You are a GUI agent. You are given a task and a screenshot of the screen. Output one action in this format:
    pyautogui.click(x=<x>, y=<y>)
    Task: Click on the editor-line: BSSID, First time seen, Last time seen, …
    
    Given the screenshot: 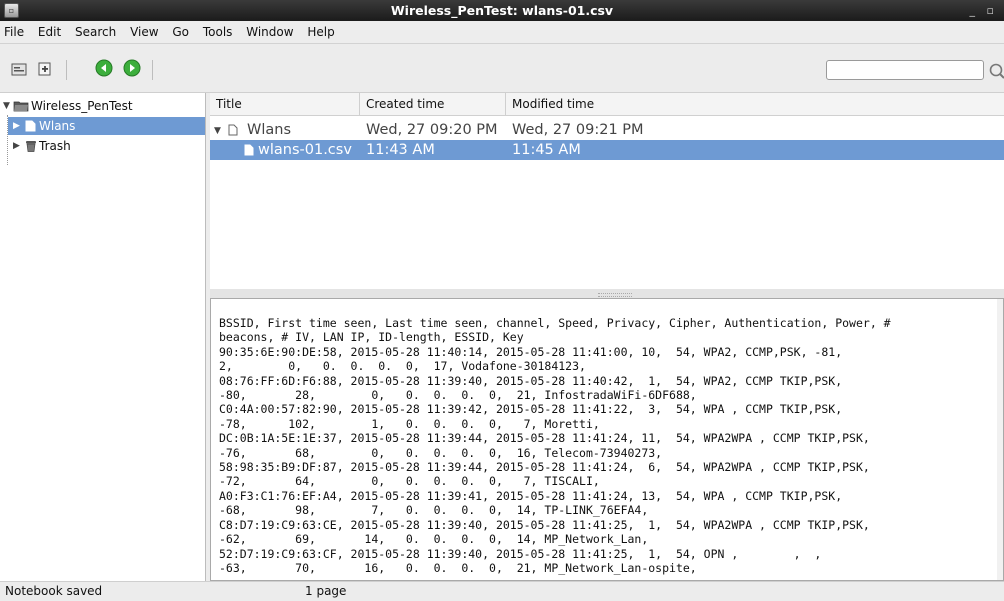 What is the action you would take?
    pyautogui.click(x=555, y=323)
    